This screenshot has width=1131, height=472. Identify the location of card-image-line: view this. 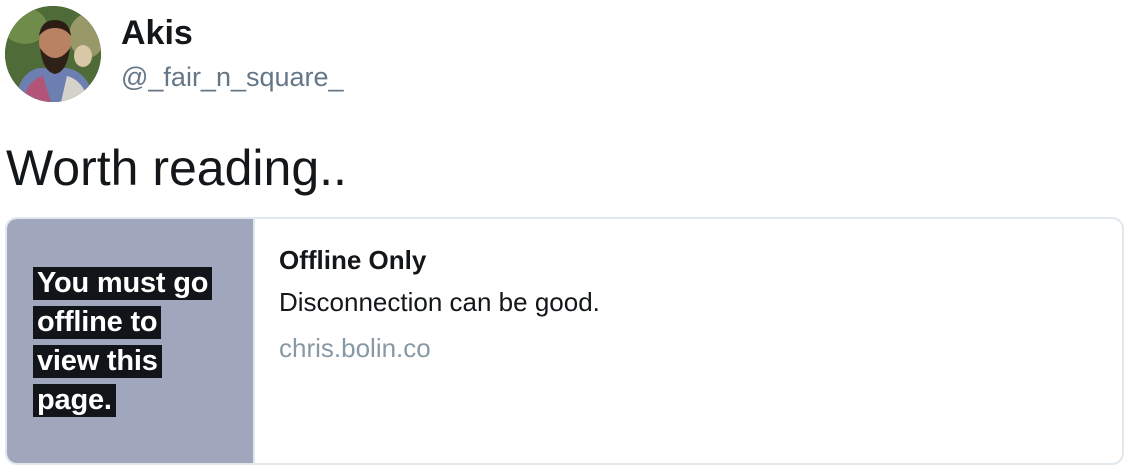
(97, 361).